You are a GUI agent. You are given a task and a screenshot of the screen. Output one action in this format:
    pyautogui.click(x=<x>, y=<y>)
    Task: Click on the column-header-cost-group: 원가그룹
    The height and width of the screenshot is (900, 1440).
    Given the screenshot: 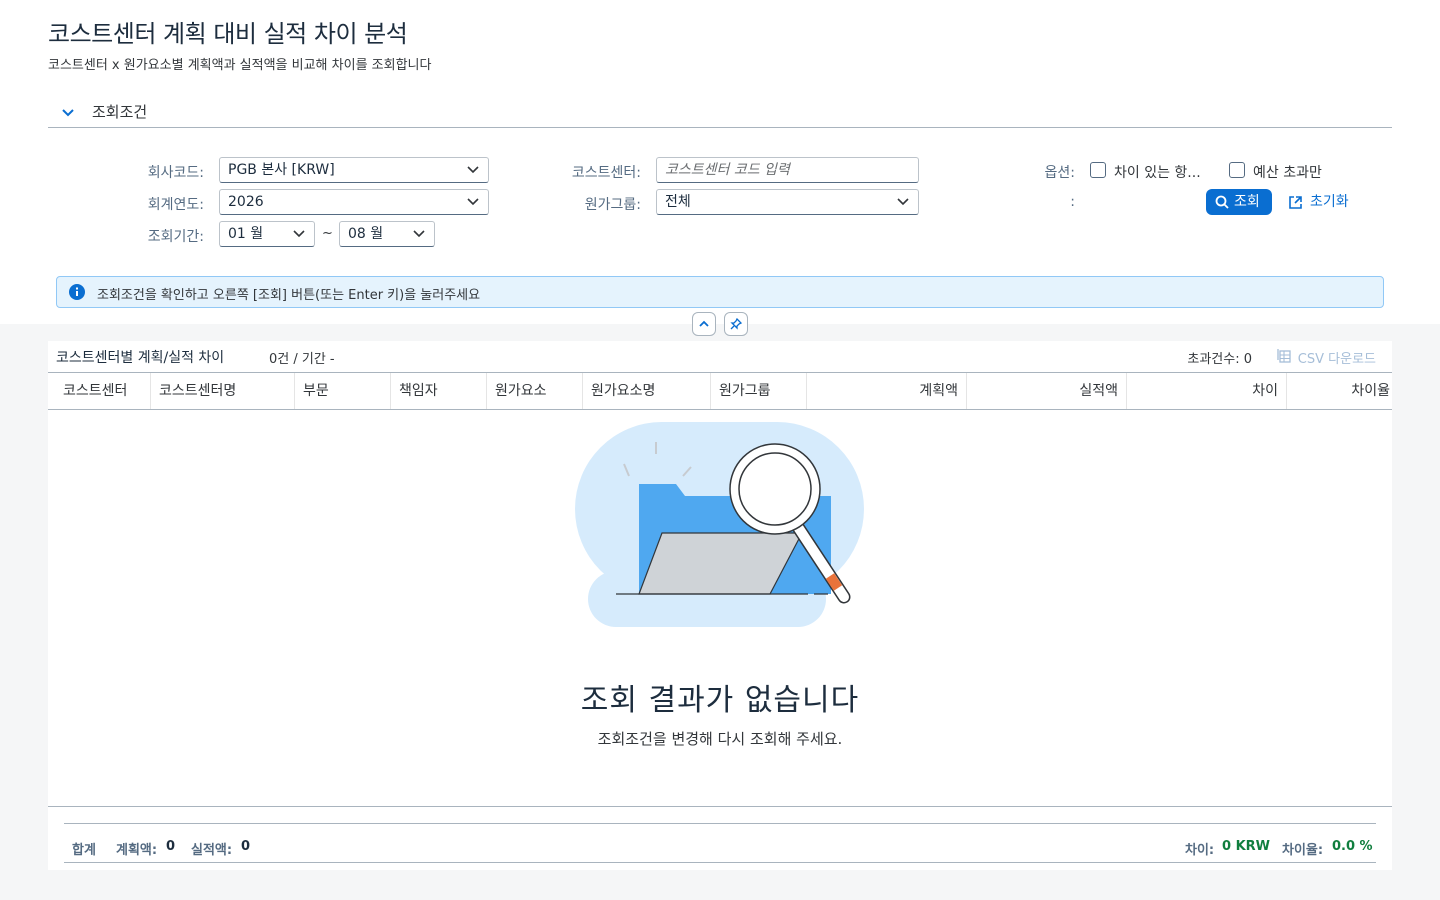 What is the action you would take?
    pyautogui.click(x=759, y=391)
    